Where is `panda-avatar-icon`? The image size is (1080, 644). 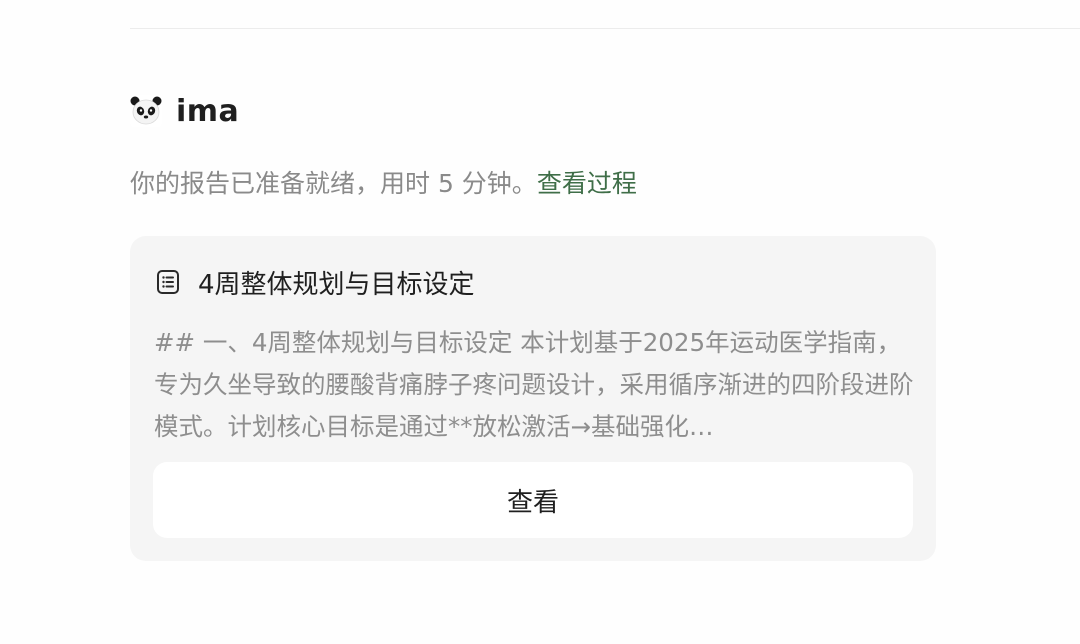
panda-avatar-icon is located at coordinates (146, 111).